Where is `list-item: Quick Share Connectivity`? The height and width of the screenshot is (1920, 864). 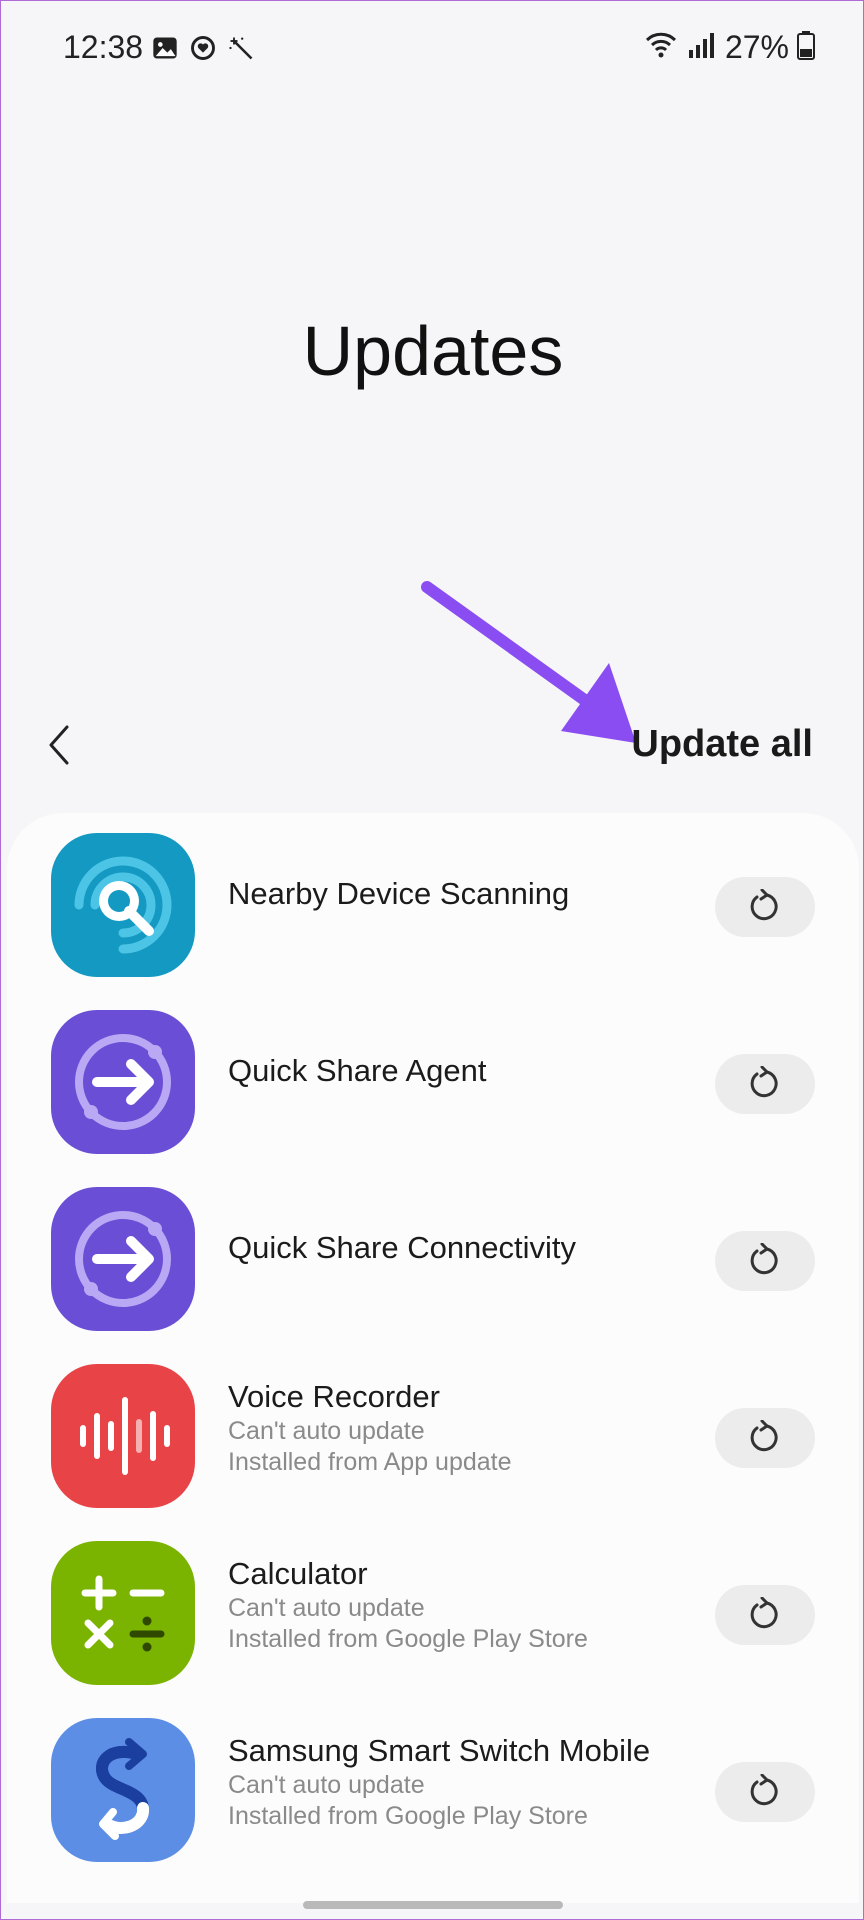 list-item: Quick Share Connectivity is located at coordinates (433, 1249).